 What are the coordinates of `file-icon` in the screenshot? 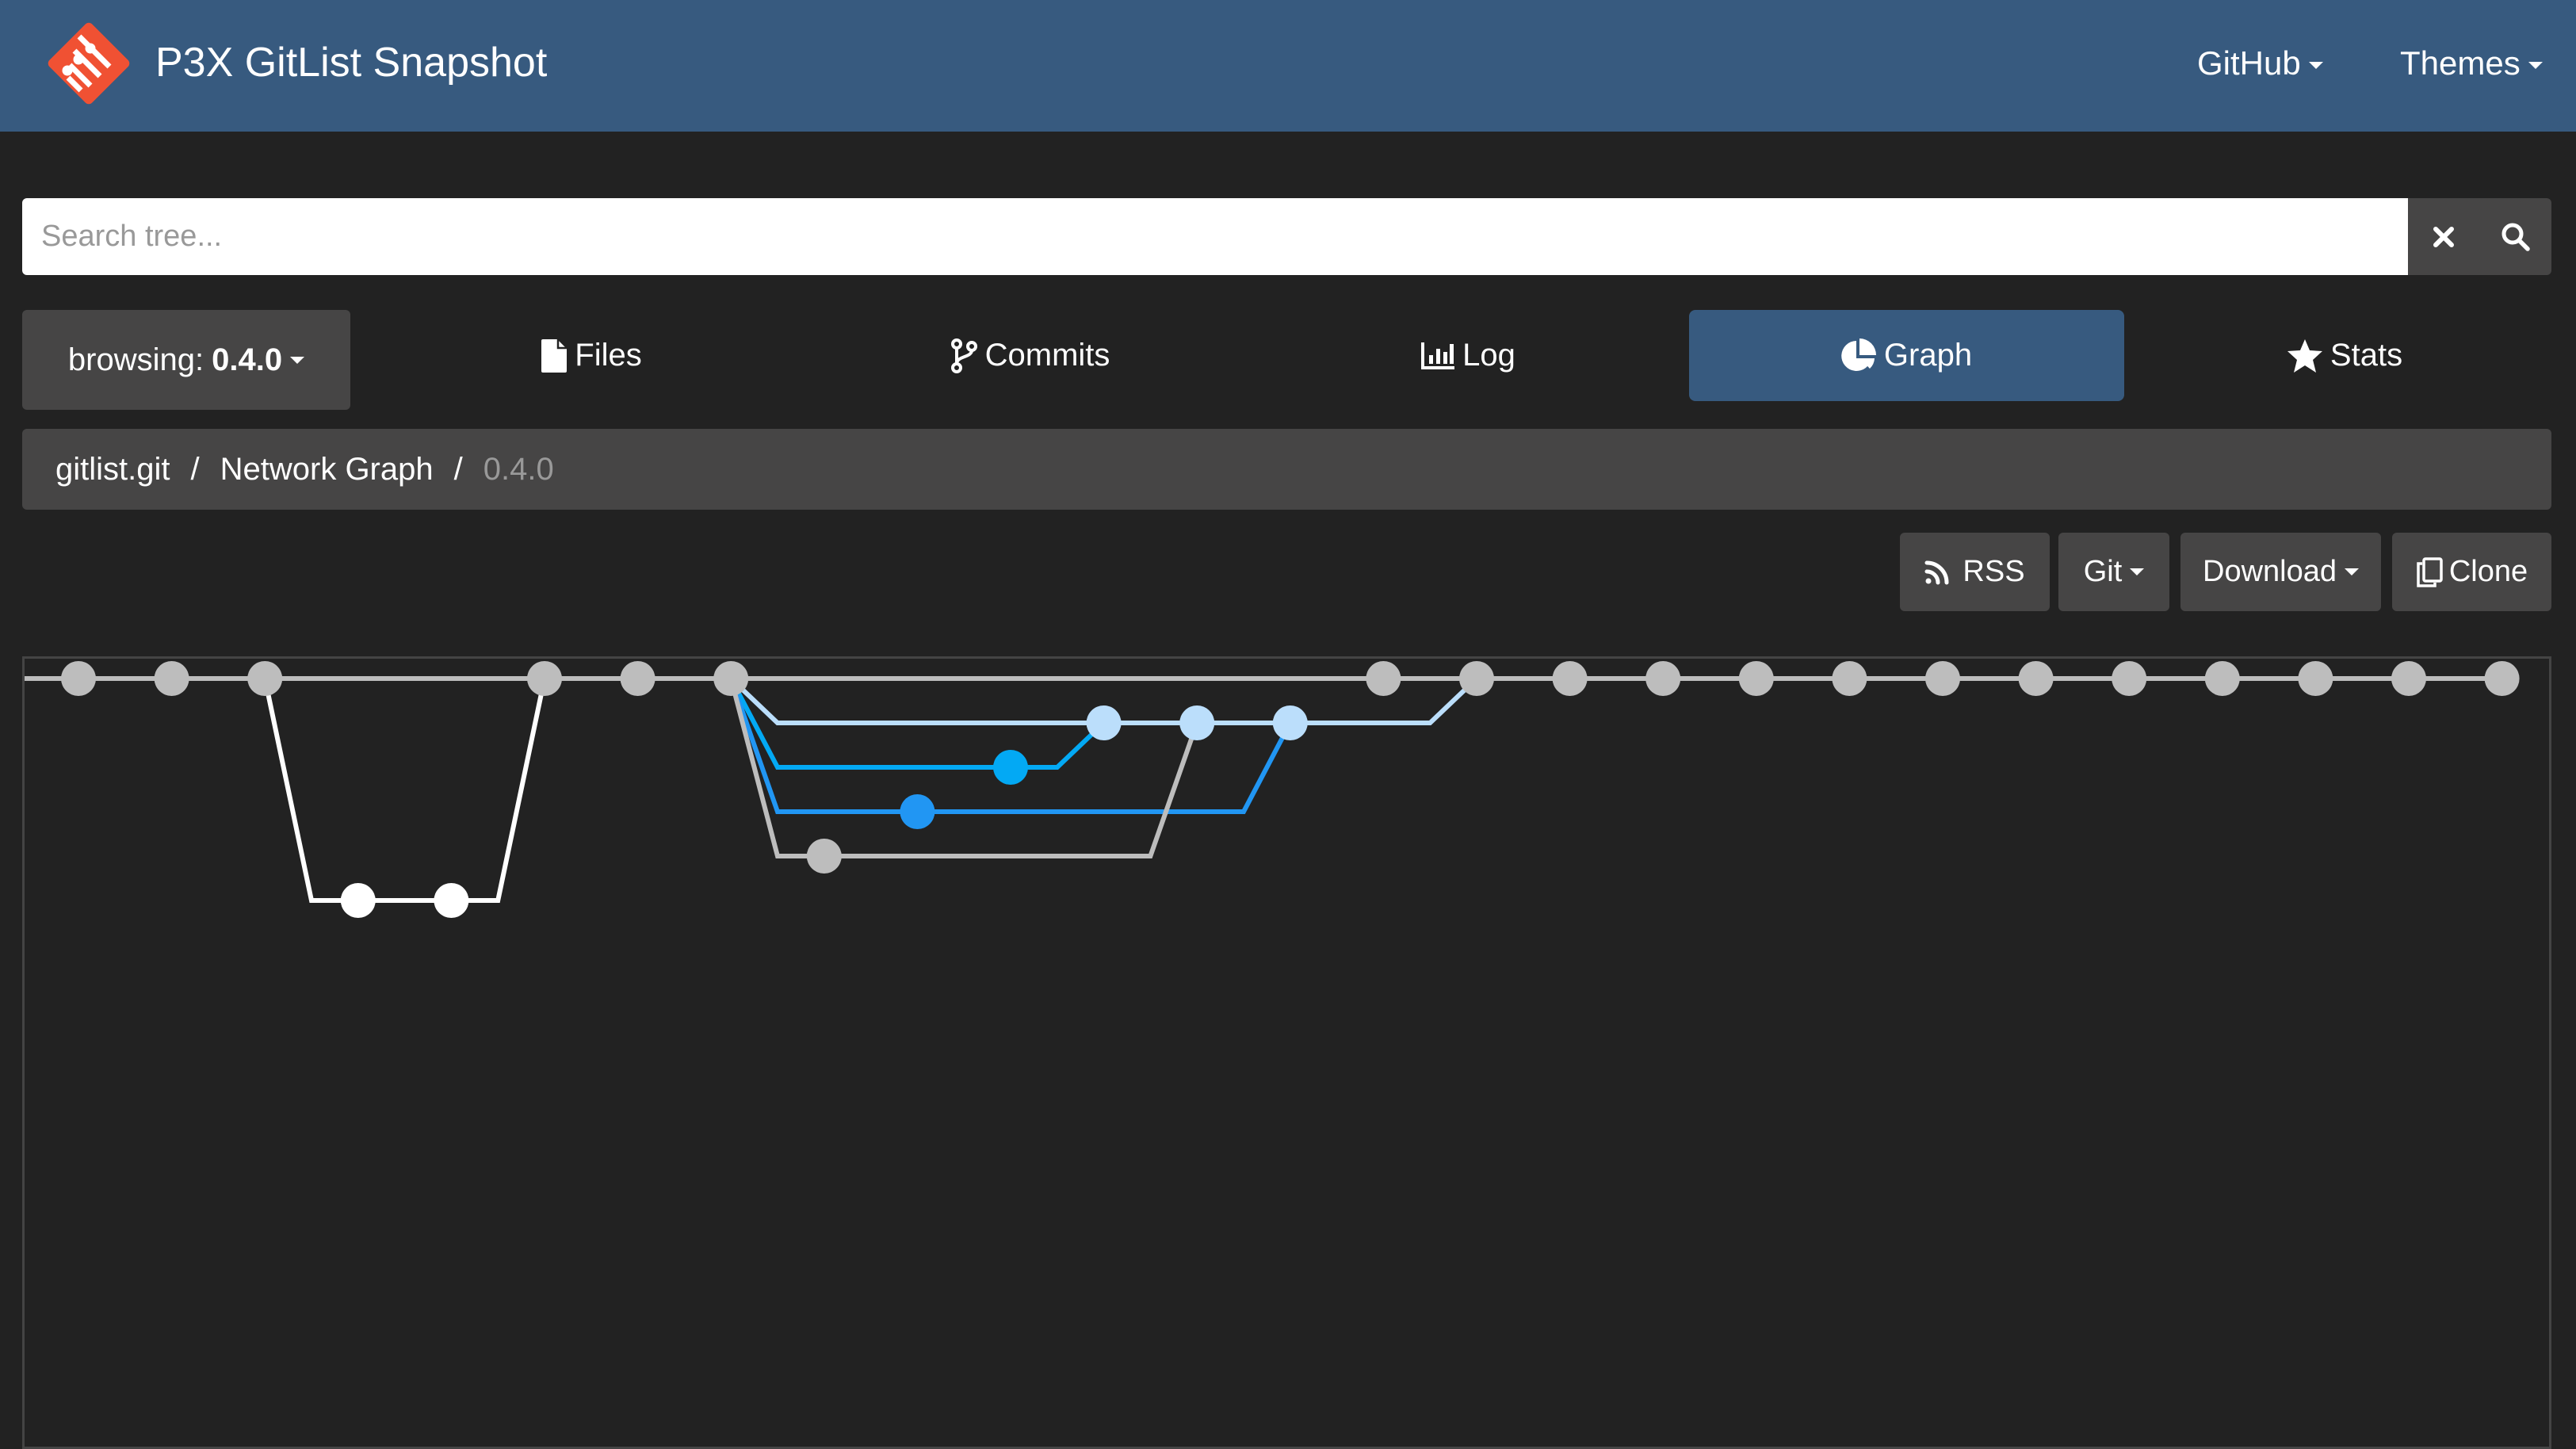 It's located at (554, 355).